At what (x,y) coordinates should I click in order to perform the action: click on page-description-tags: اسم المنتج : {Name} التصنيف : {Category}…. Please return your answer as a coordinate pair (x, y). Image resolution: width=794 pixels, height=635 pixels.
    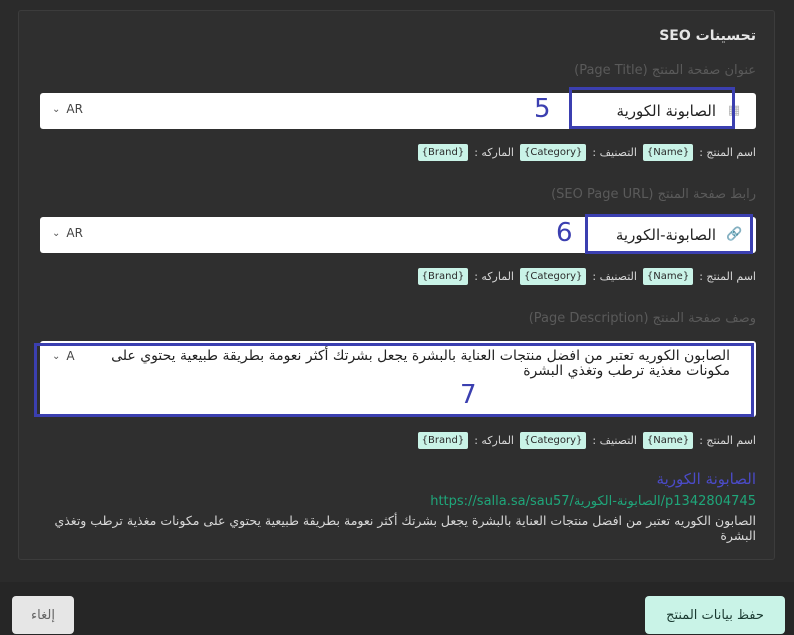
    Looking at the image, I should click on (586, 440).